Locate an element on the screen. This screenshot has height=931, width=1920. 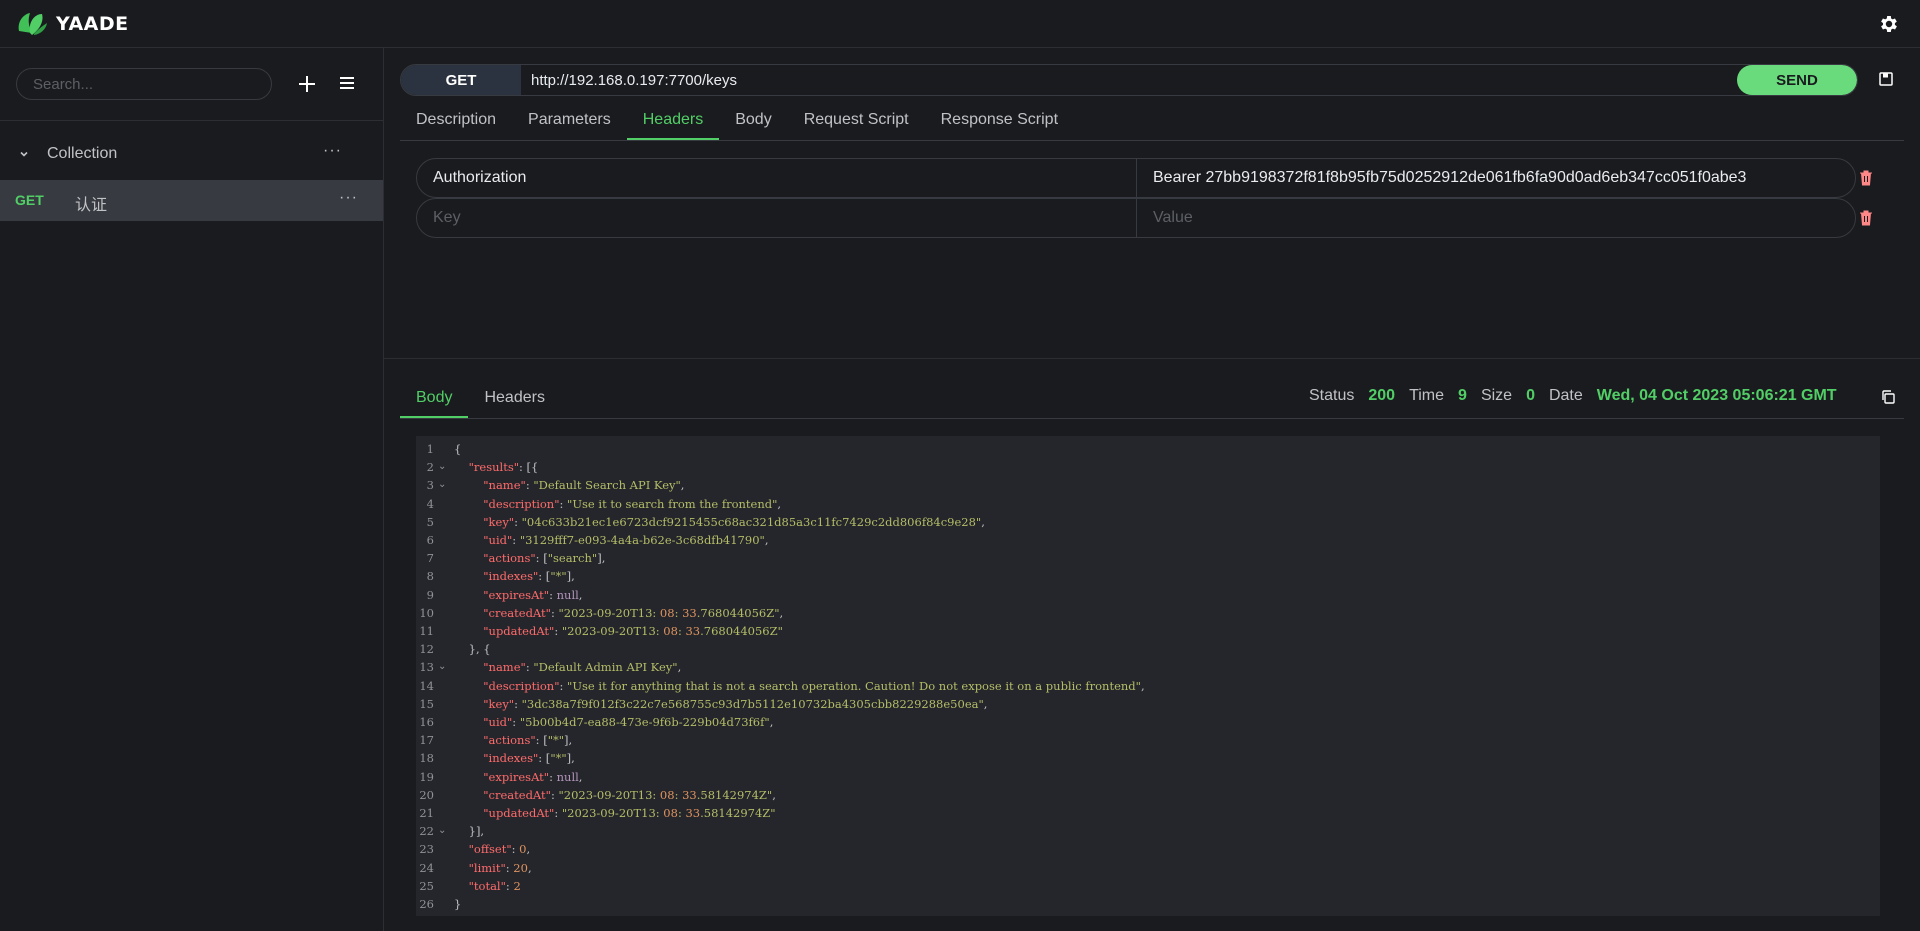
line-number: 12 is located at coordinates (426, 649).